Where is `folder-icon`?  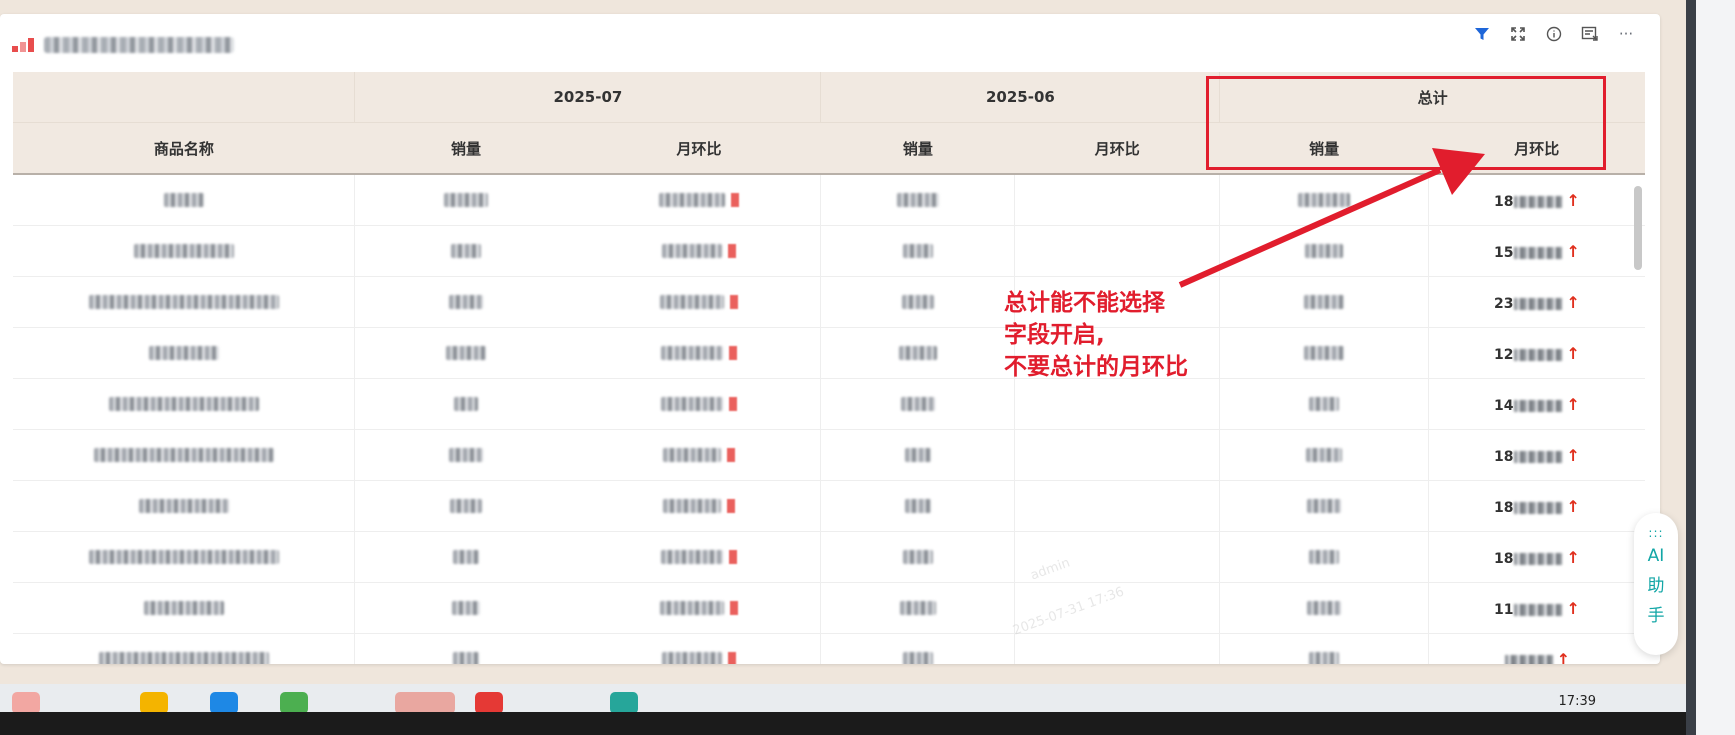 folder-icon is located at coordinates (154, 703).